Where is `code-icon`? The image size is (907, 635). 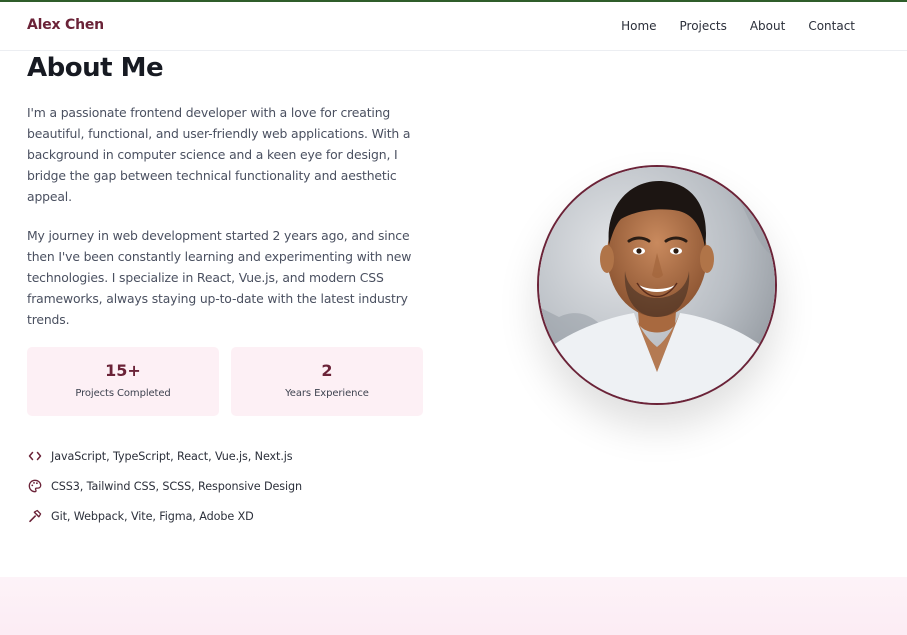
code-icon is located at coordinates (35, 456).